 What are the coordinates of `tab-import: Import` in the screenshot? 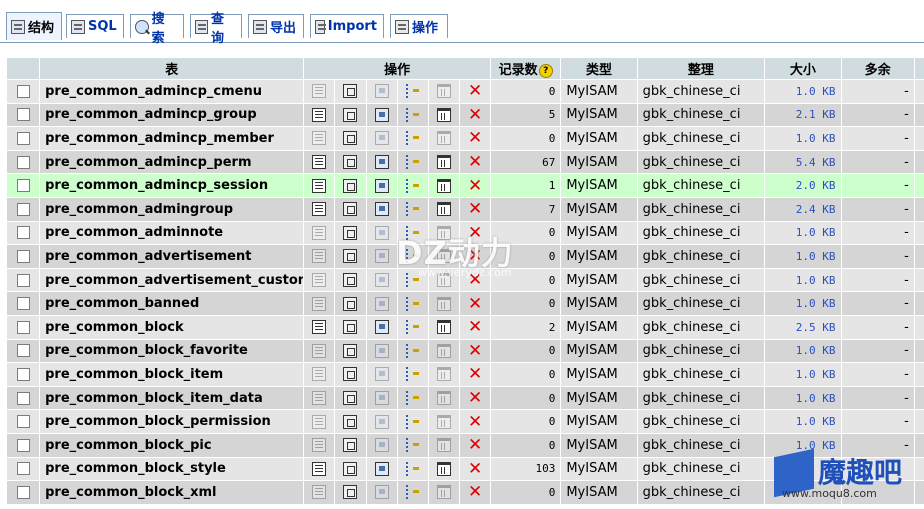 It's located at (347, 26).